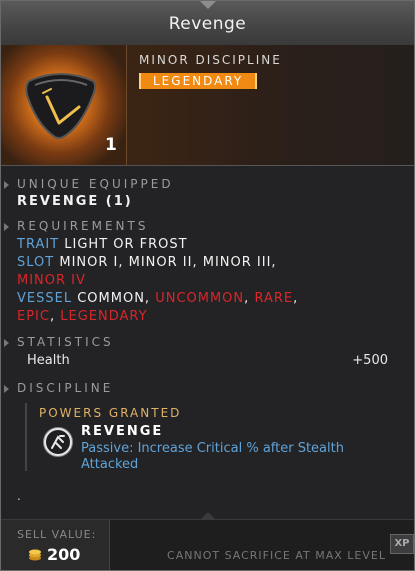 The width and height of the screenshot is (415, 571). I want to click on xp-badge: XP, so click(402, 544).